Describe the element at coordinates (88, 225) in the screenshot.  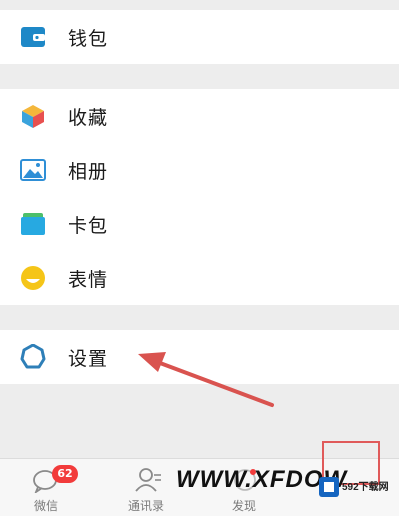
I see `cards-label: 卡包` at that location.